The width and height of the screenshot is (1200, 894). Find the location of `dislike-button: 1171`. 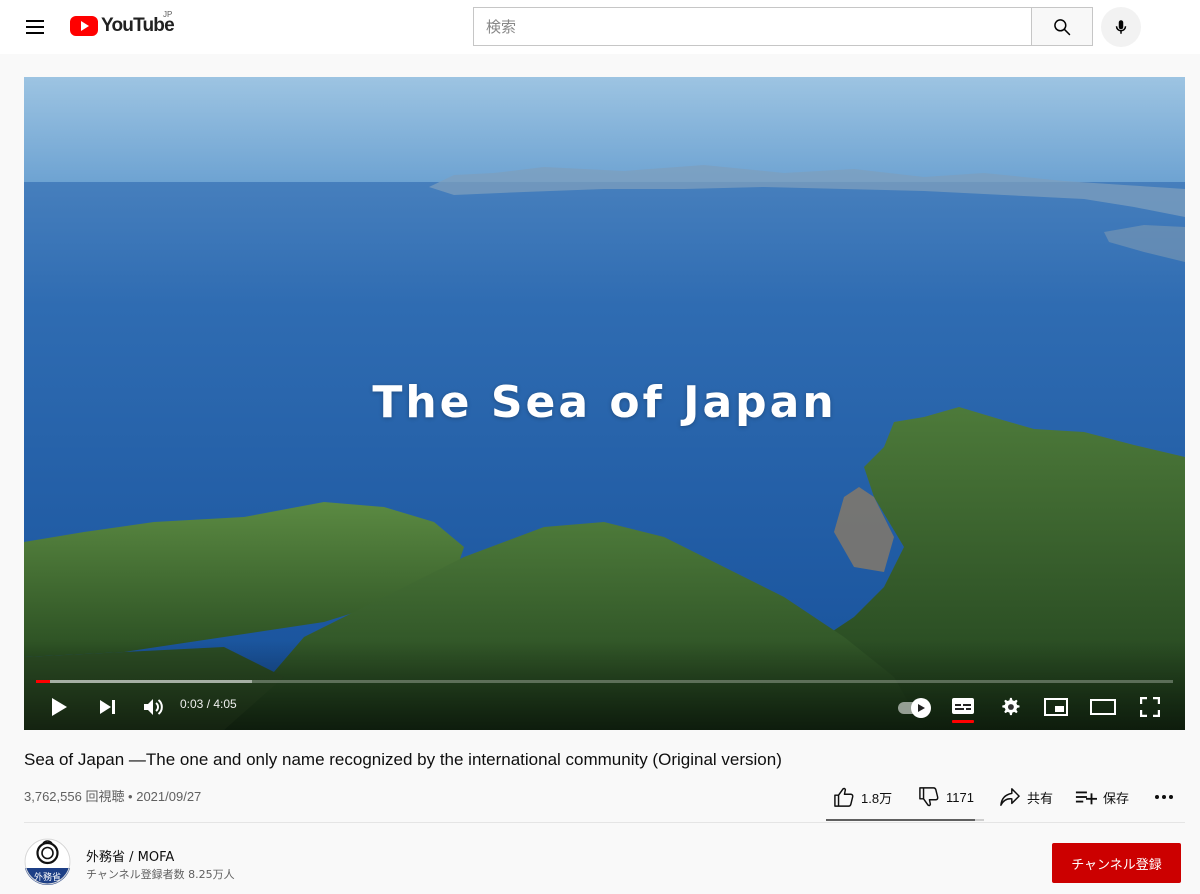

dislike-button: 1171 is located at coordinates (946, 797).